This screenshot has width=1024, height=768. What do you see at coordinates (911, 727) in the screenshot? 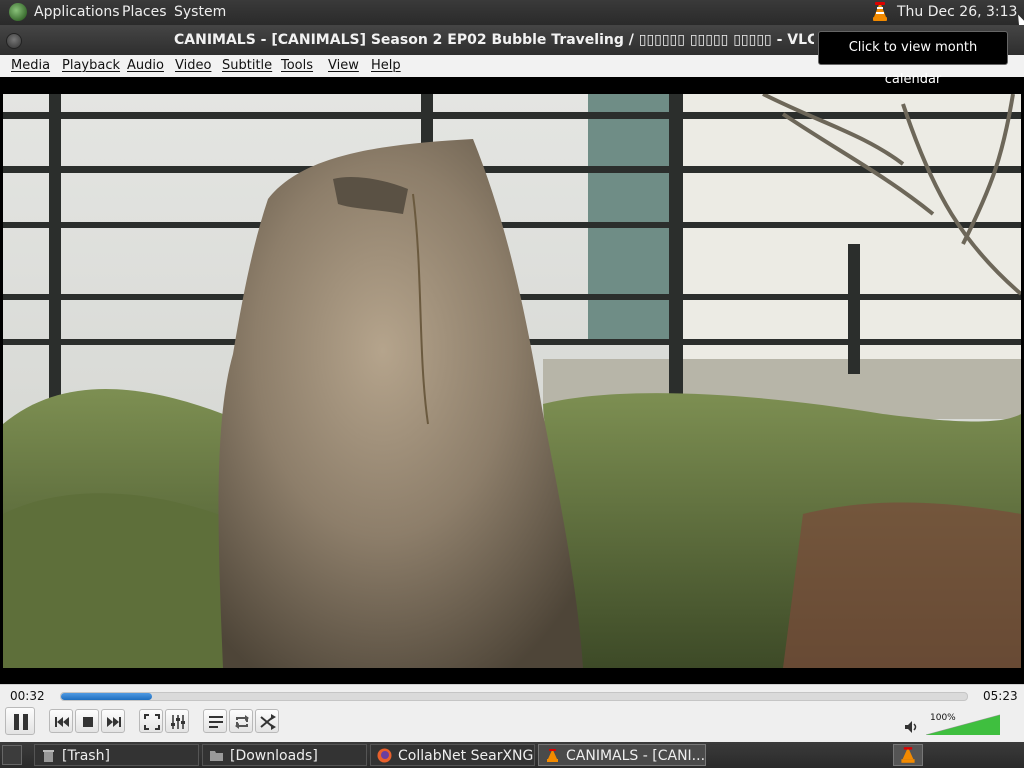
I see `speaker-icon` at bounding box center [911, 727].